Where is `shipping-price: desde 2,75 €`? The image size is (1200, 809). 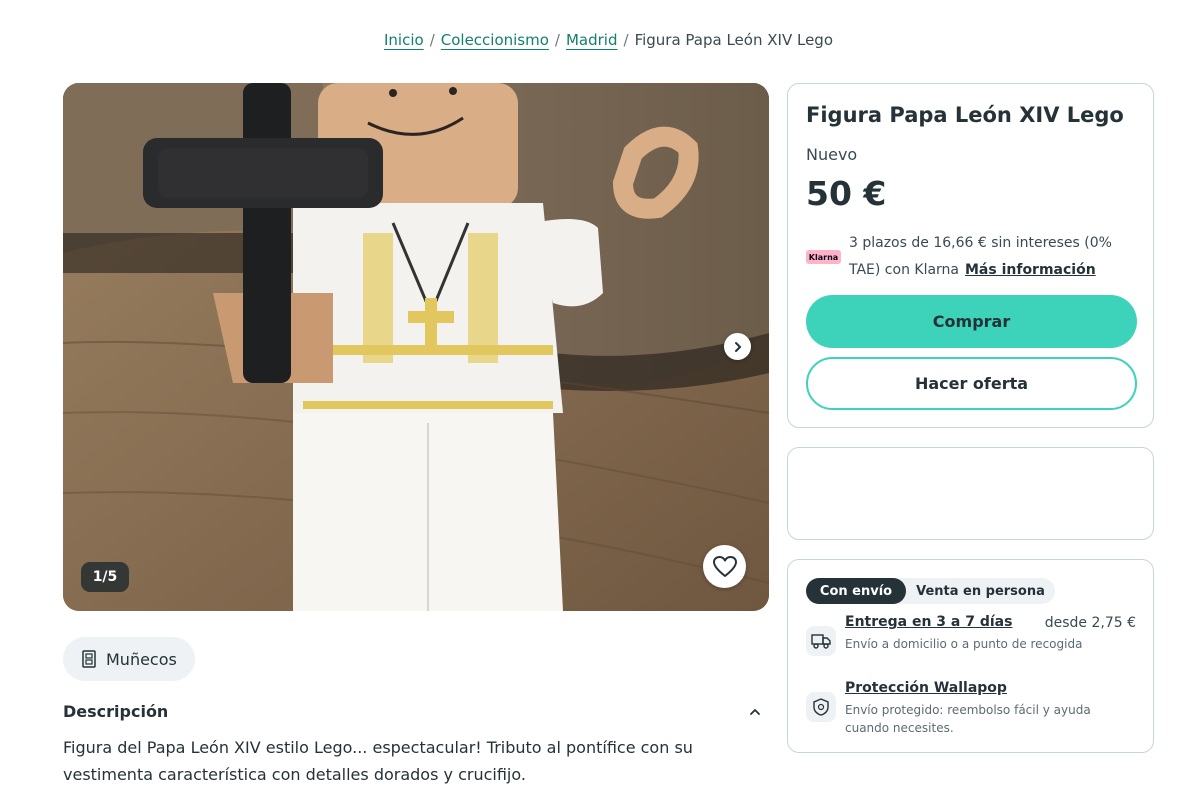
shipping-price: desde 2,75 € is located at coordinates (1090, 623).